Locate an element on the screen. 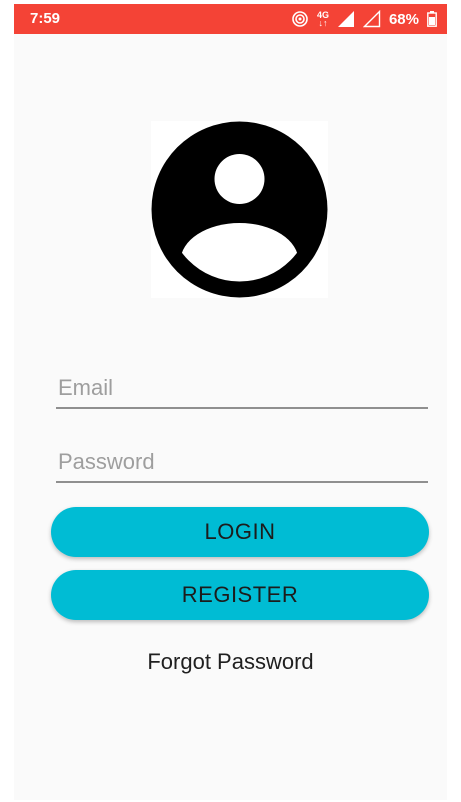 This screenshot has height=802, width=461. signal-empty-icon is located at coordinates (371, 19).